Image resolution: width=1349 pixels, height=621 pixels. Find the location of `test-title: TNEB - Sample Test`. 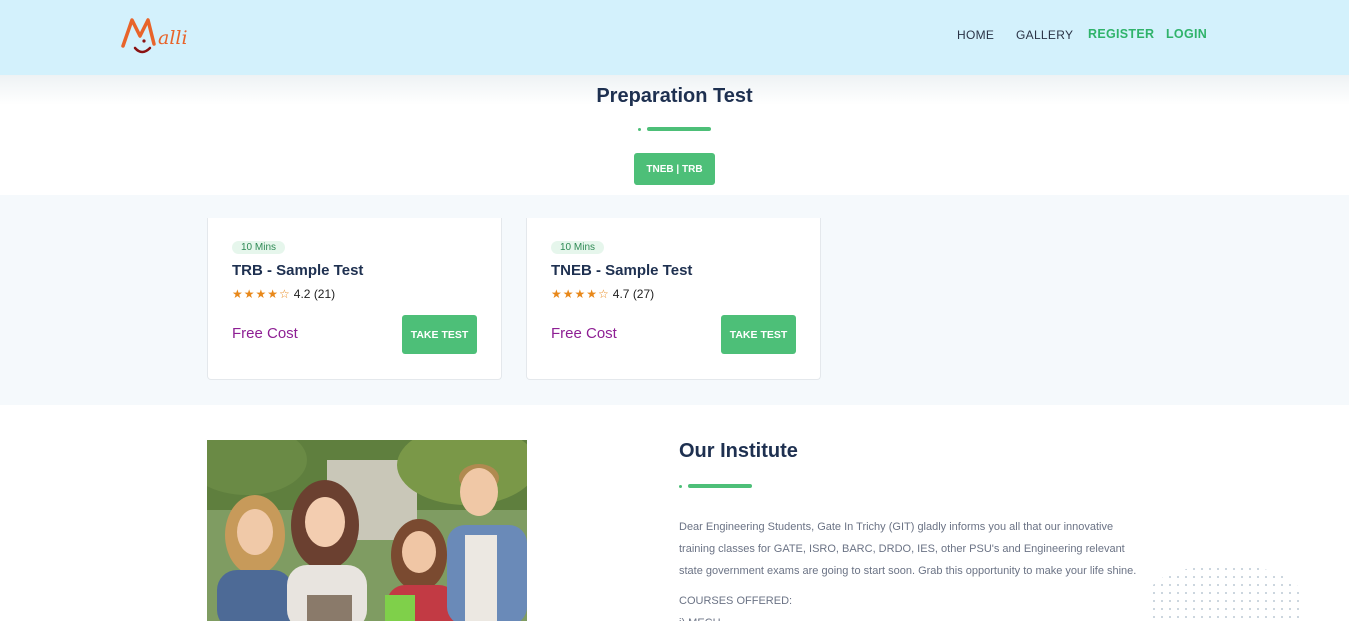

test-title: TNEB - Sample Test is located at coordinates (621, 270).